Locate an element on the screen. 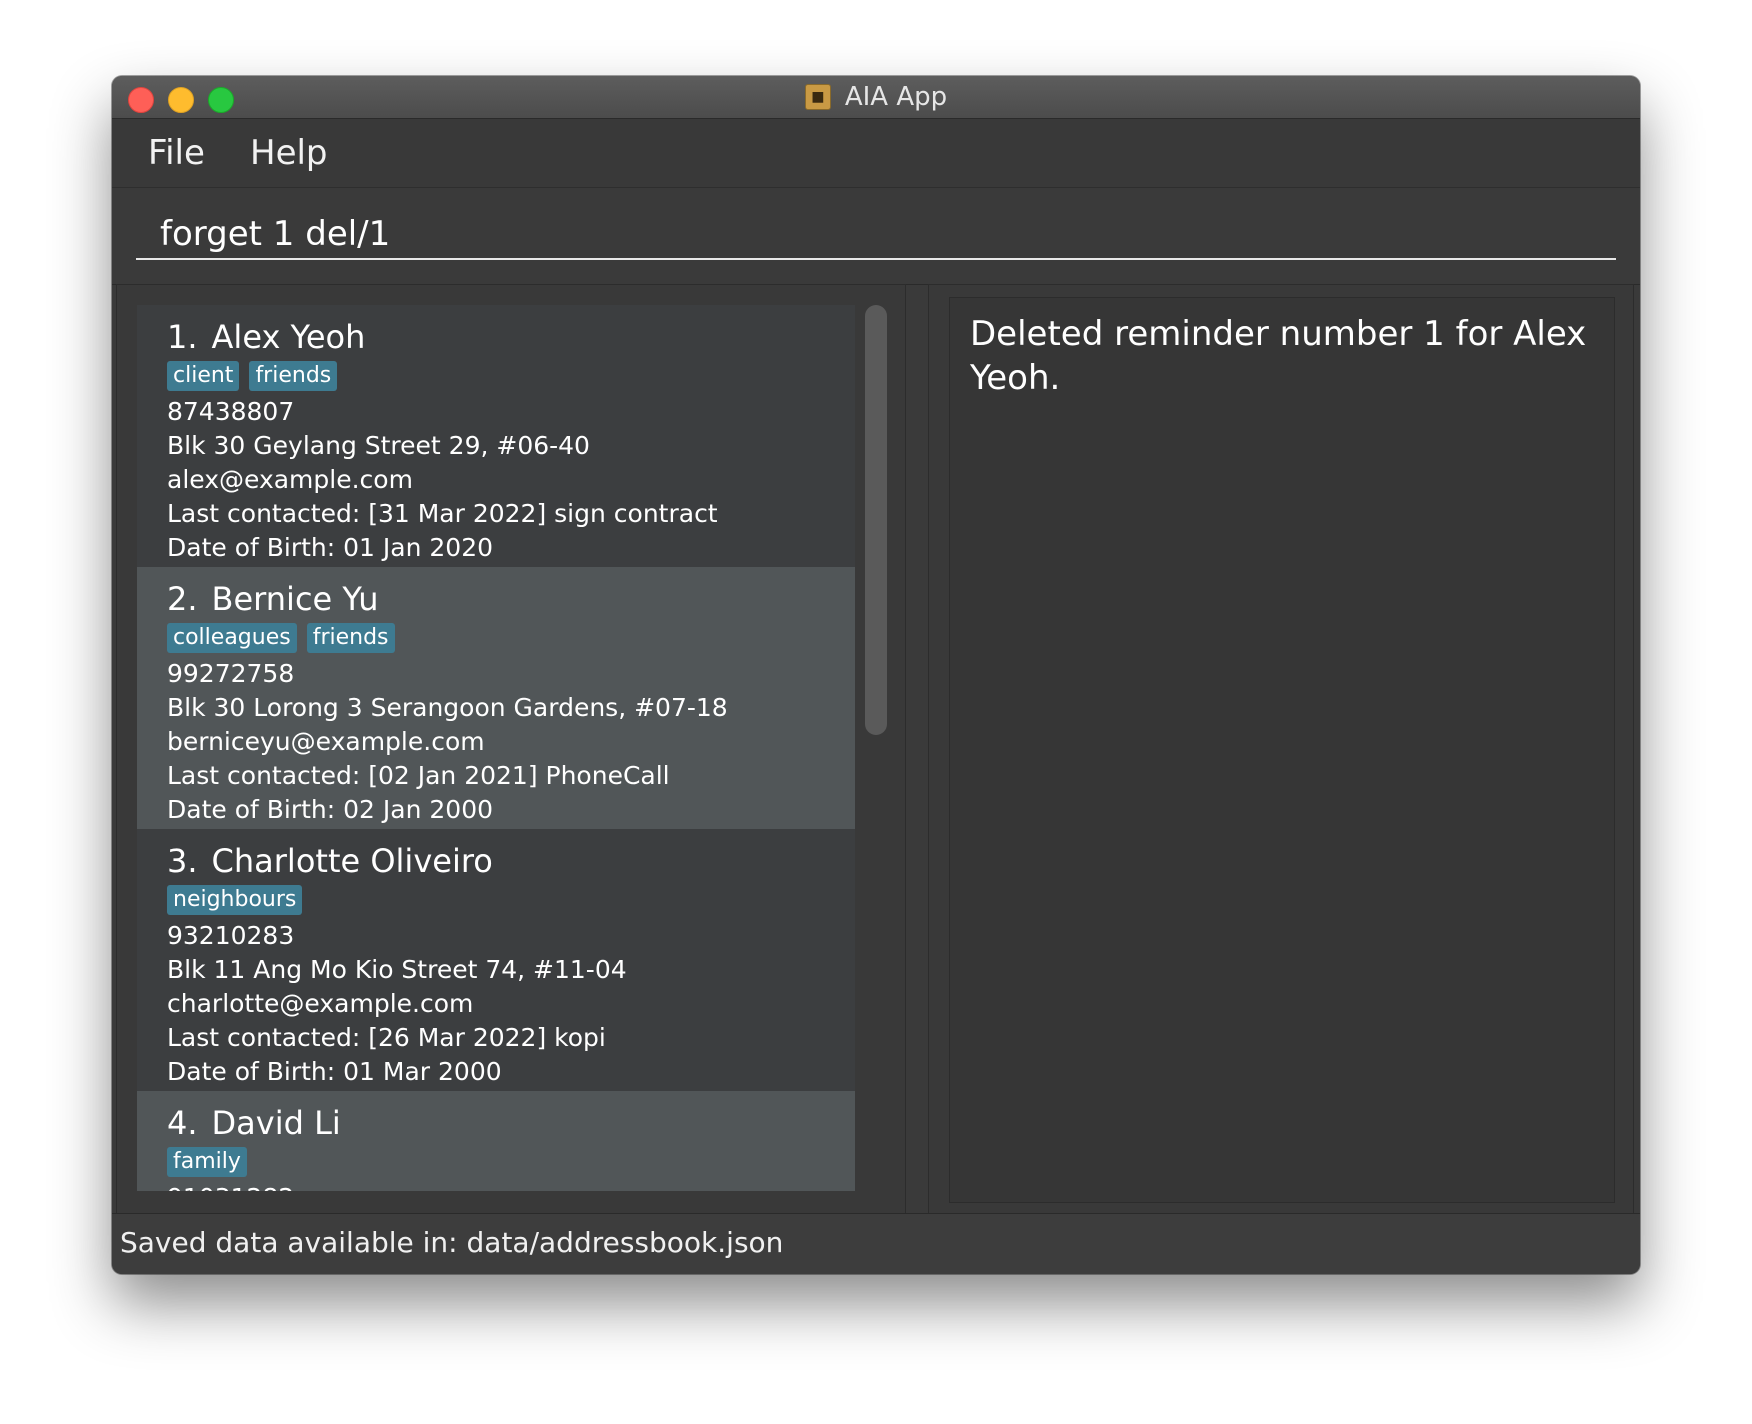 The image size is (1752, 1424). tag-badge: neighbours is located at coordinates (235, 900).